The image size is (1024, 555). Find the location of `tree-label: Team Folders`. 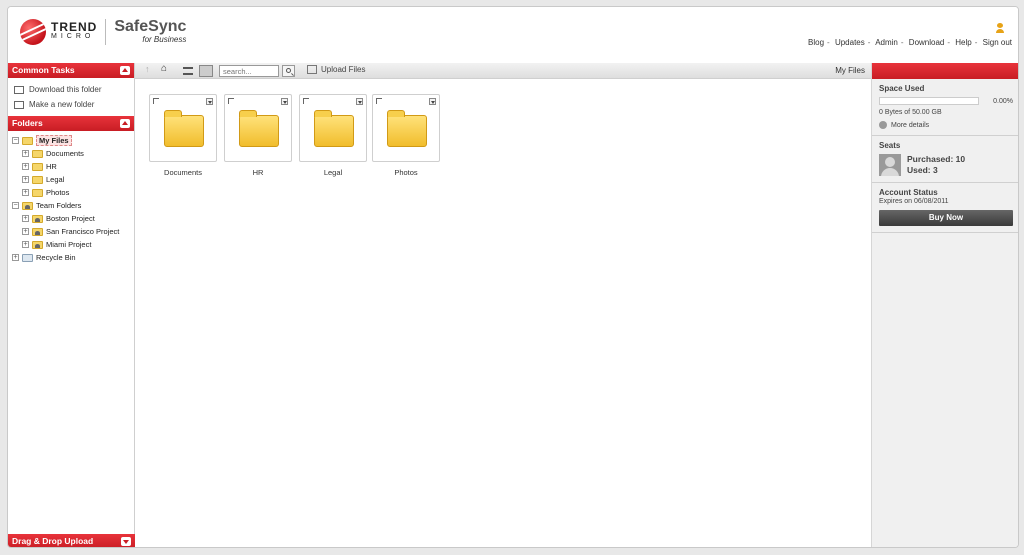

tree-label: Team Folders is located at coordinates (59, 205).